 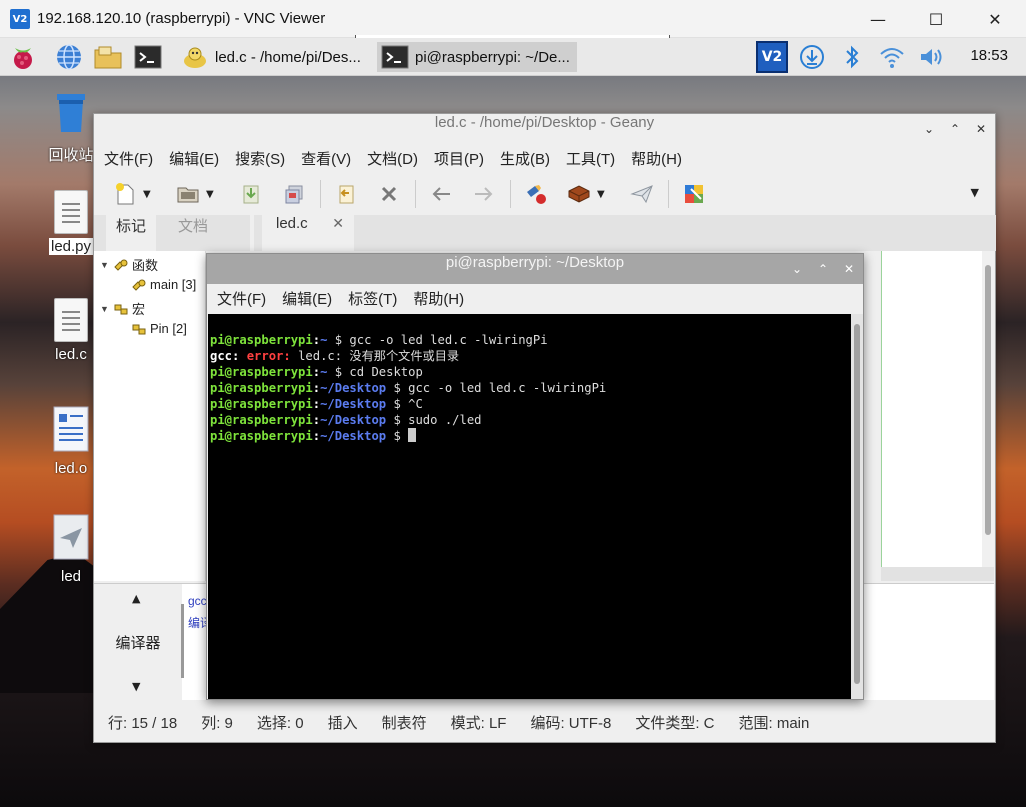 I want to click on vnc-maximize-button: ☐, so click(x=936, y=19).